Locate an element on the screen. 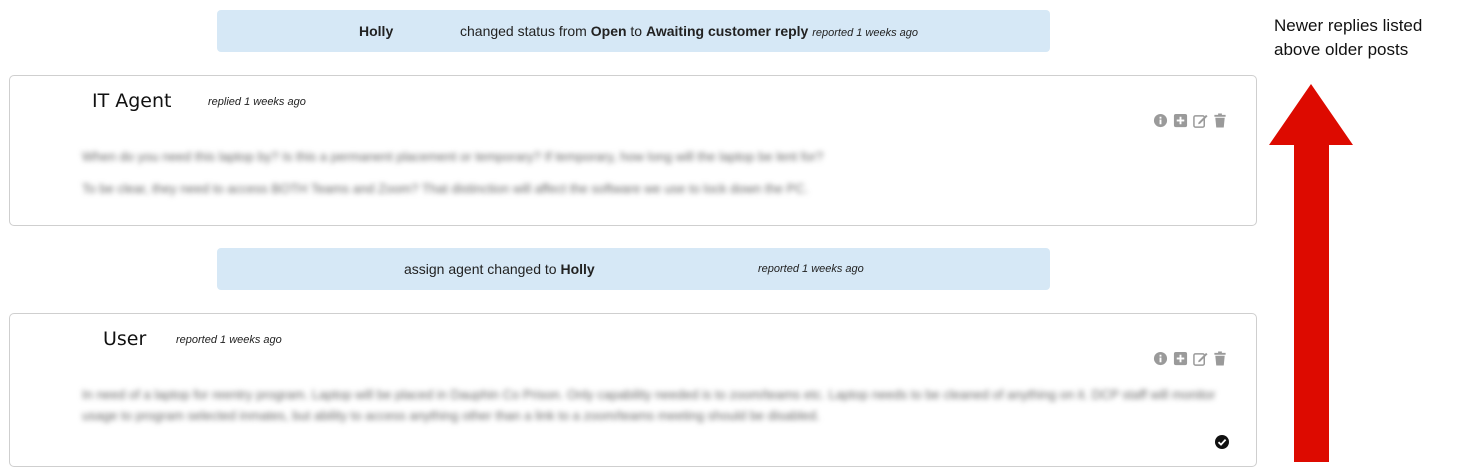  event-text: changed status from is located at coordinates (523, 31).